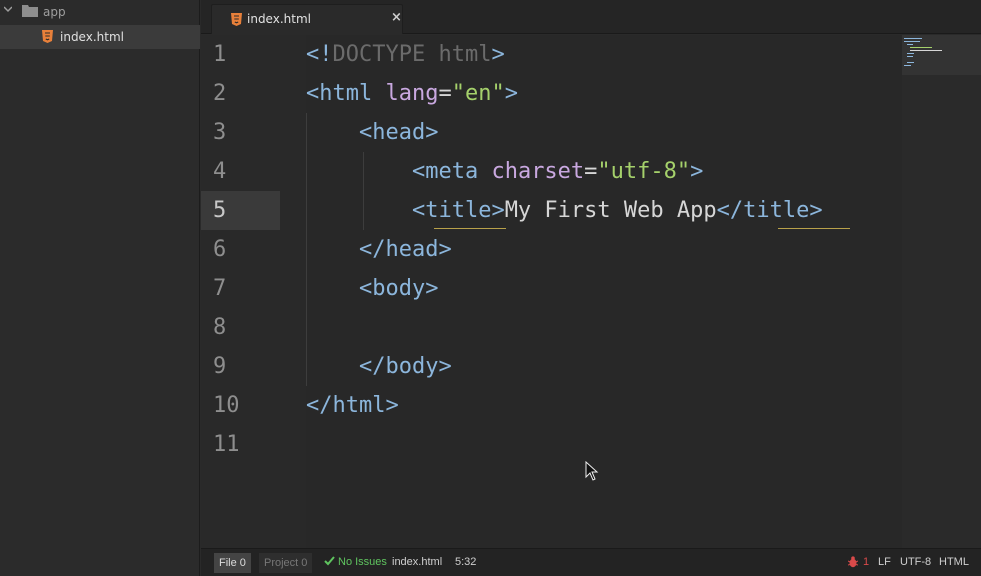 This screenshot has width=981, height=576. What do you see at coordinates (253, 405) in the screenshot?
I see `line-number: 10` at bounding box center [253, 405].